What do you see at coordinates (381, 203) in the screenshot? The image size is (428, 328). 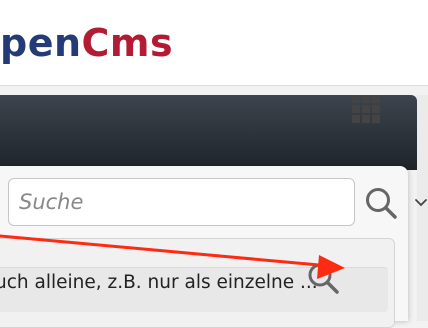 I see `search-icon` at bounding box center [381, 203].